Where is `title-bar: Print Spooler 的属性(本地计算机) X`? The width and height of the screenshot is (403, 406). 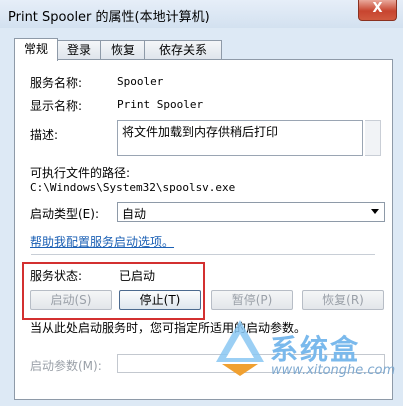
title-bar: Print Spooler 的属性(本地计算机) X is located at coordinates (201, 14).